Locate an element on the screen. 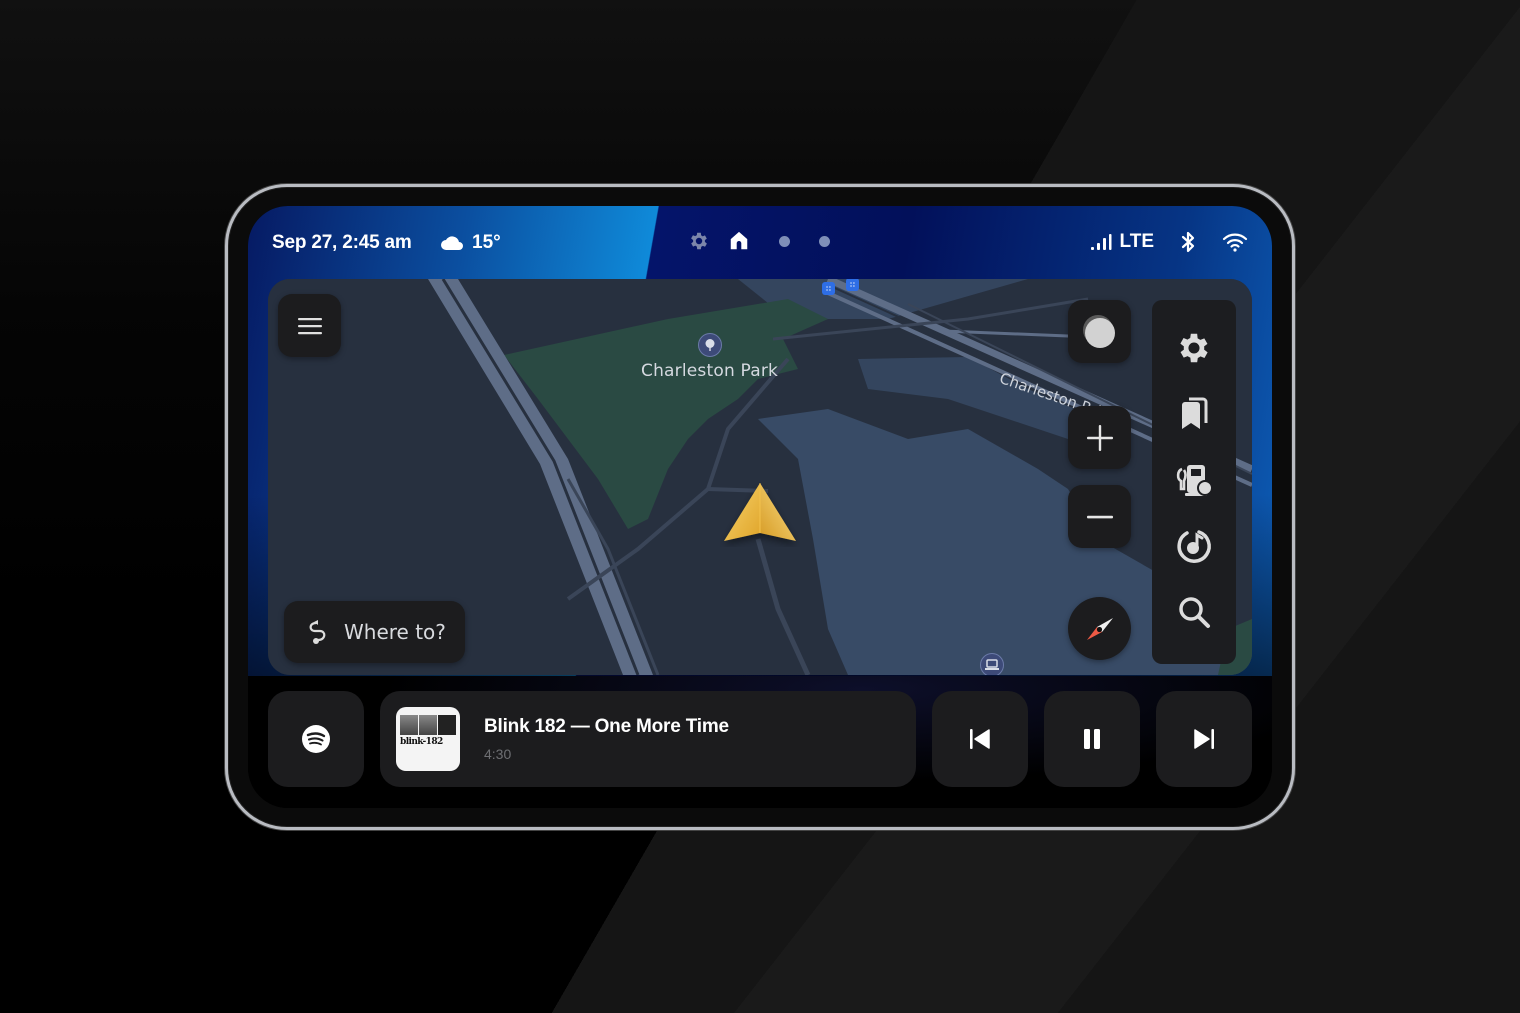 The image size is (1520, 1013). track-info: Blink 182 — One More Time 4:30 is located at coordinates (606, 739).